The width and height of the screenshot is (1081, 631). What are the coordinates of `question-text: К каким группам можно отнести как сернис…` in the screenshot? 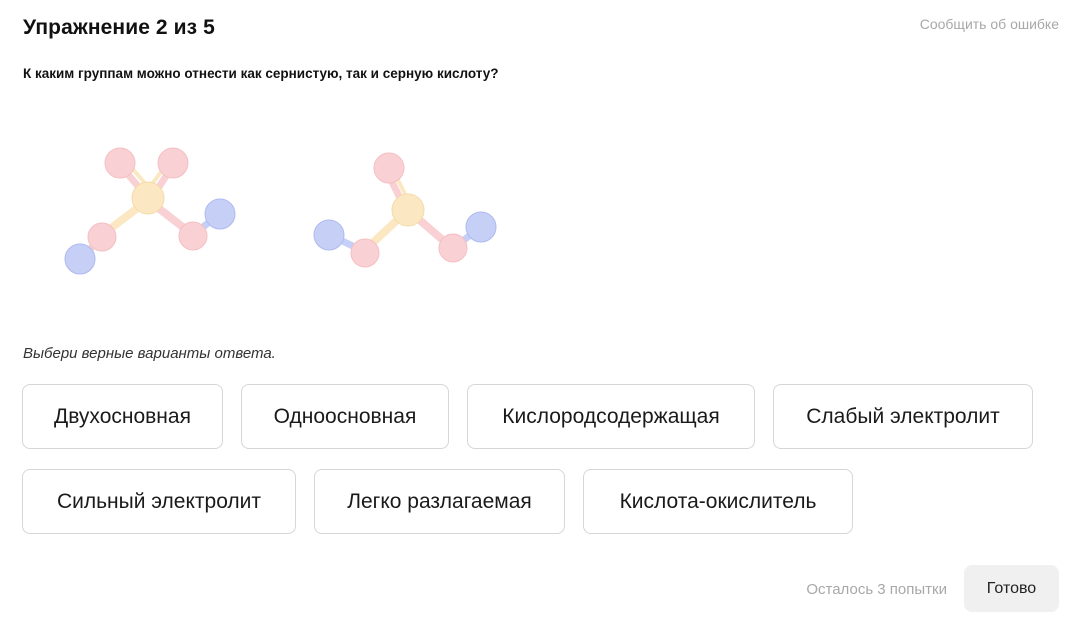 It's located at (261, 73).